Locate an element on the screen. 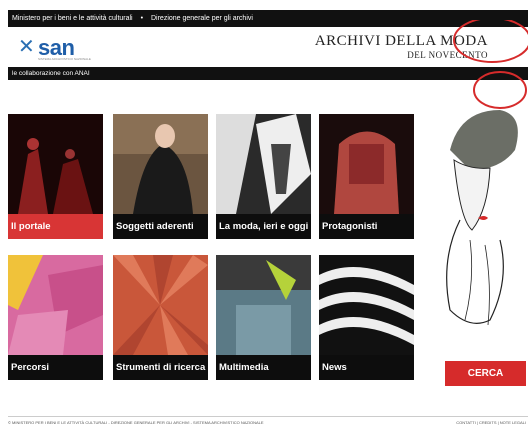 The width and height of the screenshot is (528, 425). tile-news: News is located at coordinates (366, 317).